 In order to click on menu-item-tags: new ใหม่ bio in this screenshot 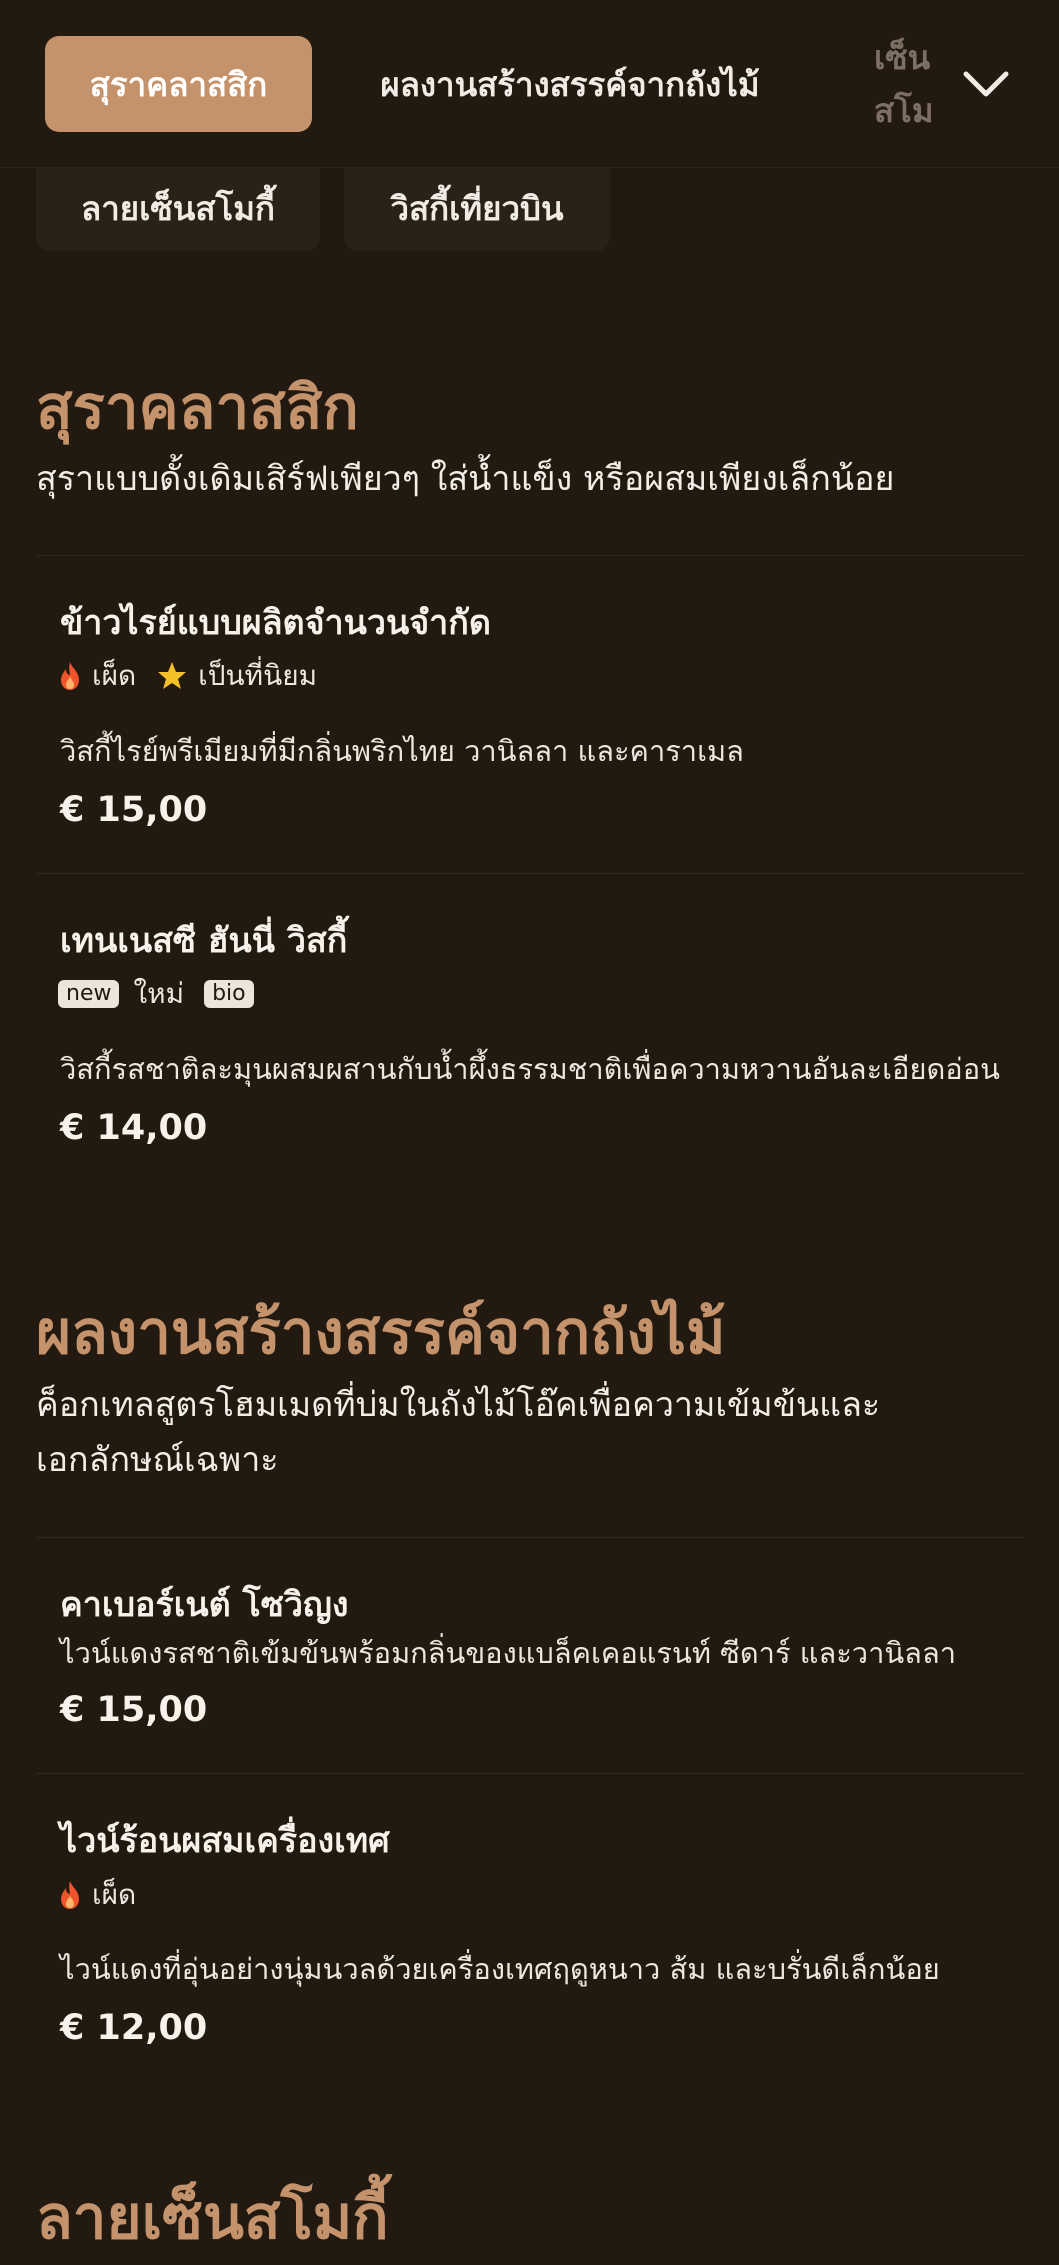, I will do `click(163, 994)`.